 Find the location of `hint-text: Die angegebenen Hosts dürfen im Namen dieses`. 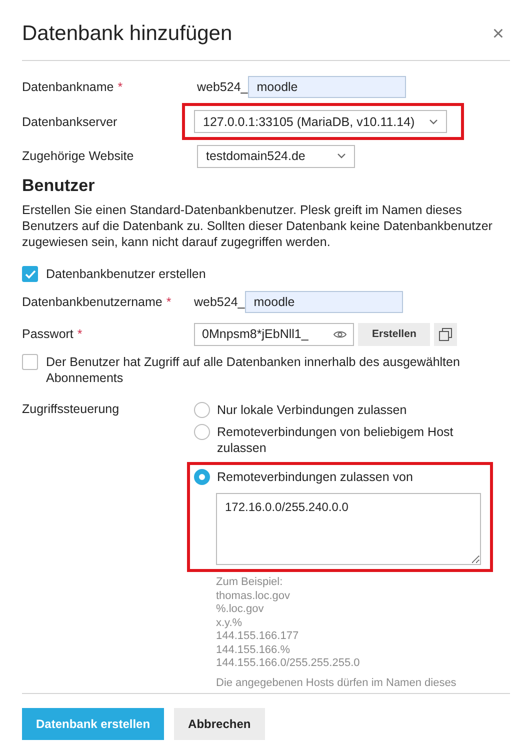

hint-text: Die angegebenen Hosts dürfen im Namen dieses is located at coordinates (337, 683).